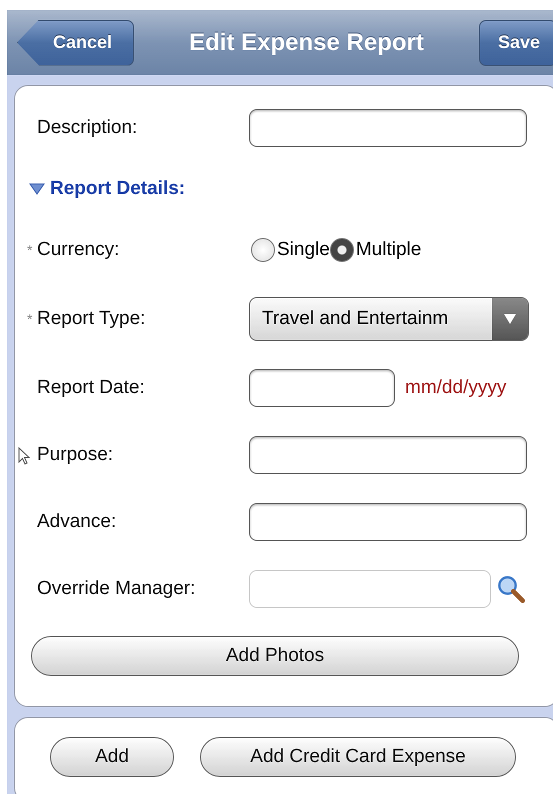 The image size is (553, 794). Describe the element at coordinates (322, 388) in the screenshot. I see `date-field` at that location.